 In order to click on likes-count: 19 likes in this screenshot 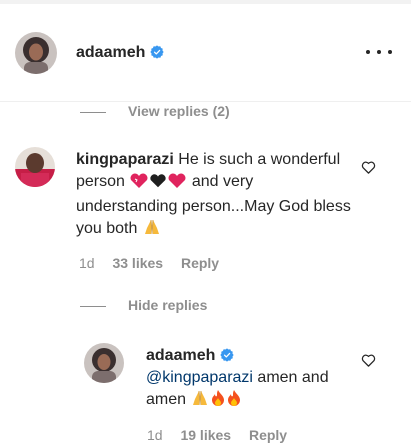, I will do `click(205, 435)`.